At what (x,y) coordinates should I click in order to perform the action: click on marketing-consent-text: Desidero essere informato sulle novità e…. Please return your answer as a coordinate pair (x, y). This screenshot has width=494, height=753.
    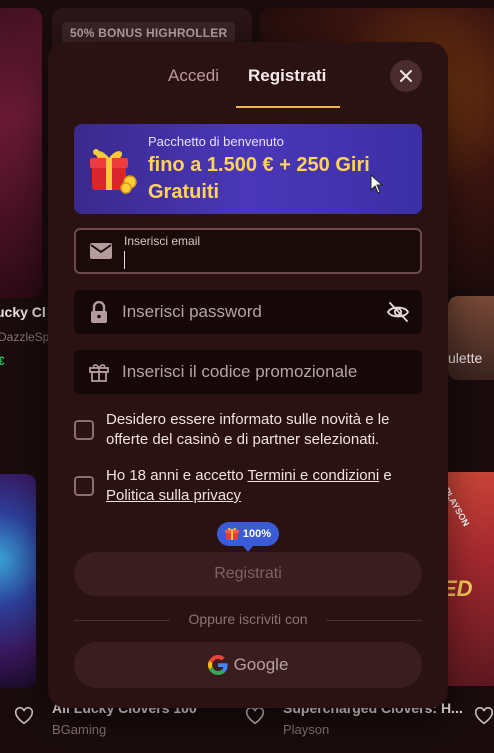
    Looking at the image, I should click on (248, 429).